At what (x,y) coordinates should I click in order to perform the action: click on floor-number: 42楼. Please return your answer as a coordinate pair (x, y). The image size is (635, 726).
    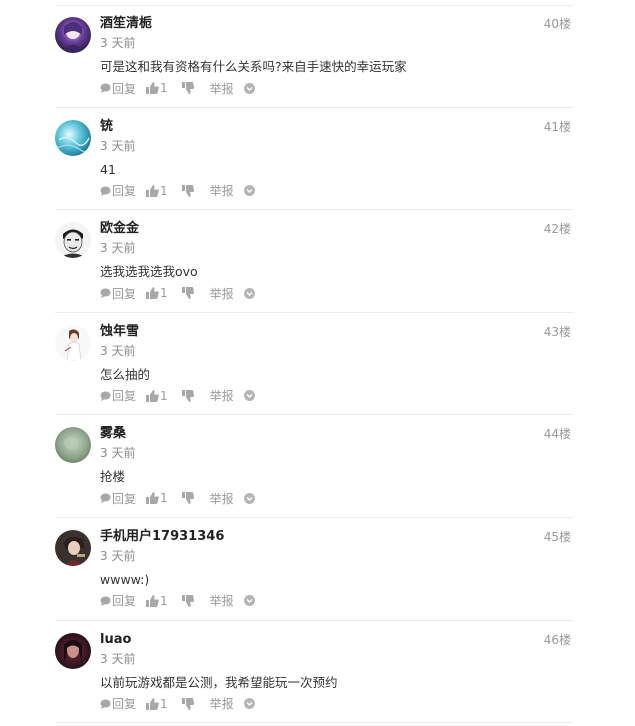
    Looking at the image, I should click on (557, 229).